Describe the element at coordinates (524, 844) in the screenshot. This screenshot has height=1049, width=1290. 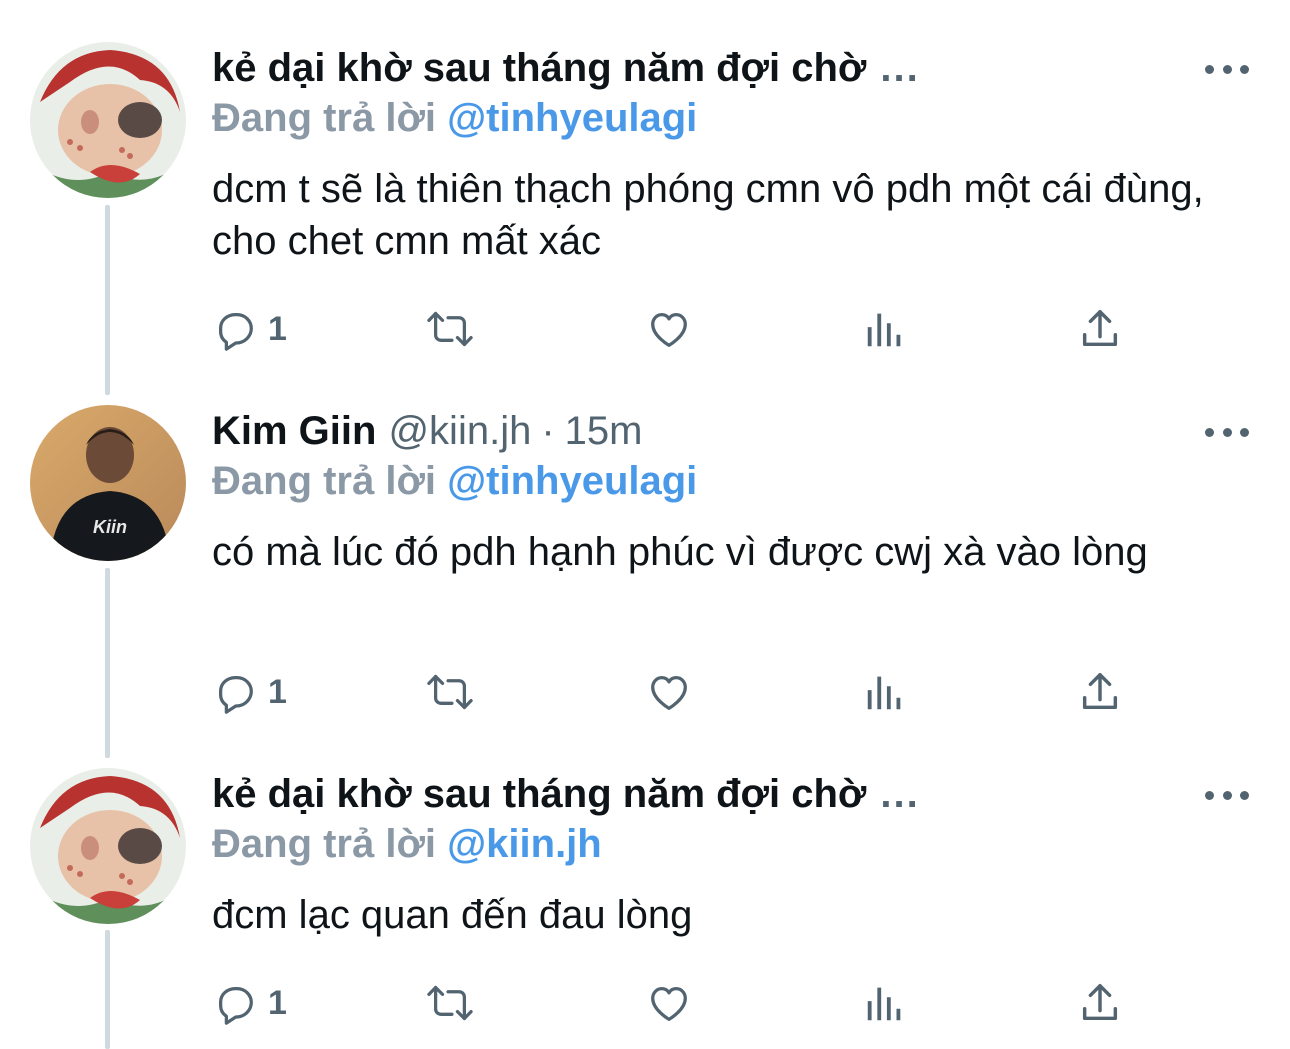
I see `mention-link: @kiin.jh` at that location.